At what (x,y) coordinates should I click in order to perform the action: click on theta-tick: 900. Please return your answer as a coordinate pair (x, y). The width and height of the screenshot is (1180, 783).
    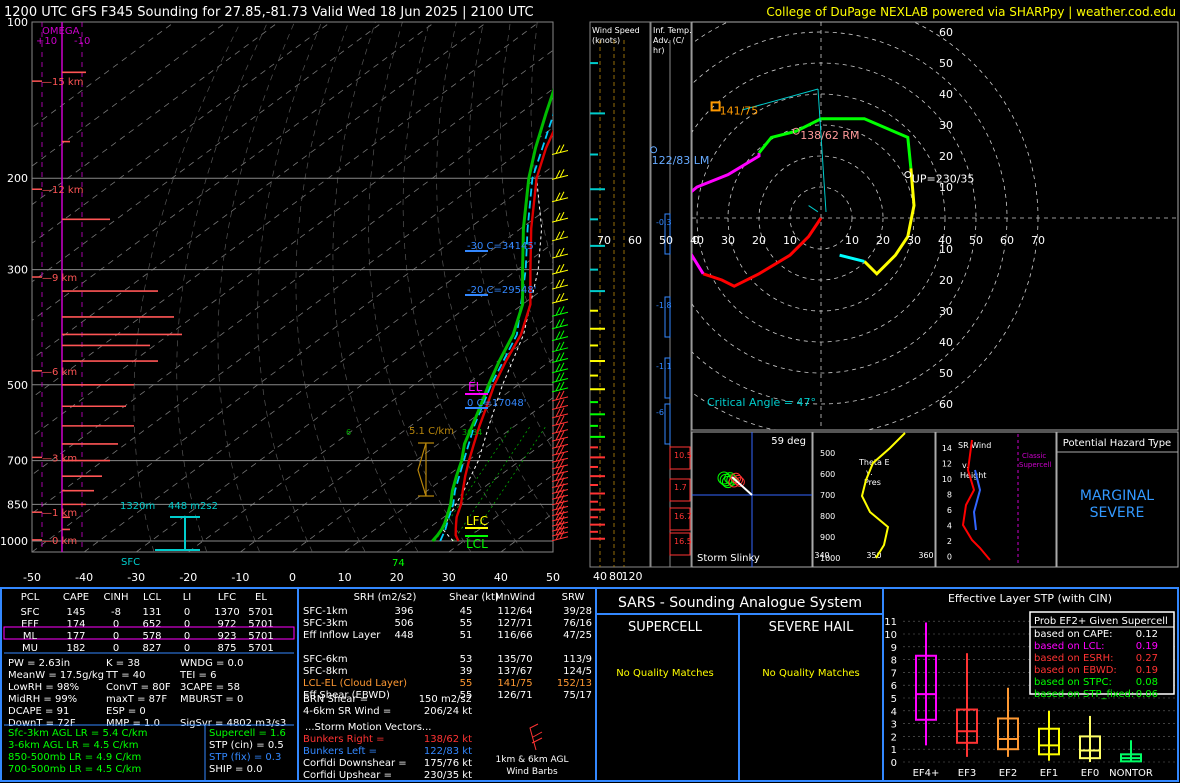
    Looking at the image, I should click on (827, 537).